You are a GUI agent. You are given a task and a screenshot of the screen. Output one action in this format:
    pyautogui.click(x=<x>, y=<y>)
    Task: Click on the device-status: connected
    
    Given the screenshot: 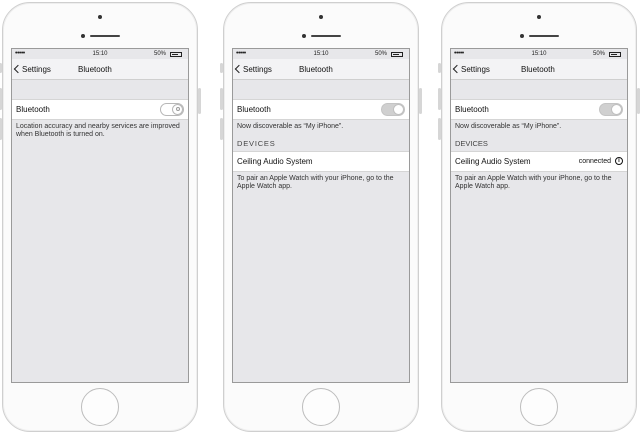 What is the action you would take?
    pyautogui.click(x=594, y=161)
    